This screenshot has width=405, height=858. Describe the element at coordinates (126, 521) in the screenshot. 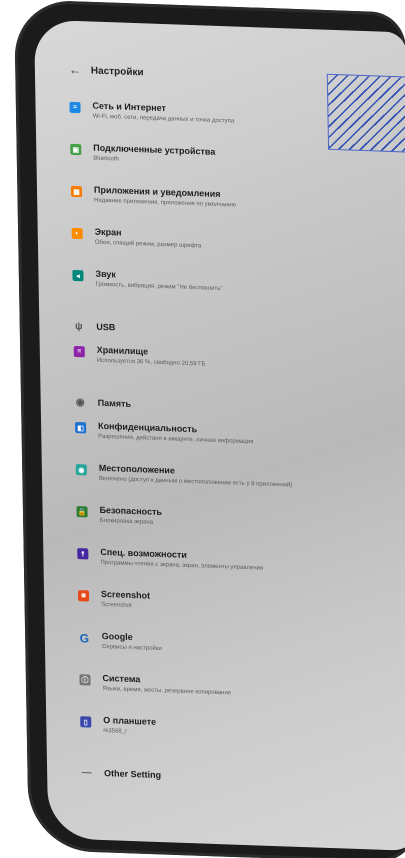

I see `settings-item-subtitle: Блокировка экрана` at that location.